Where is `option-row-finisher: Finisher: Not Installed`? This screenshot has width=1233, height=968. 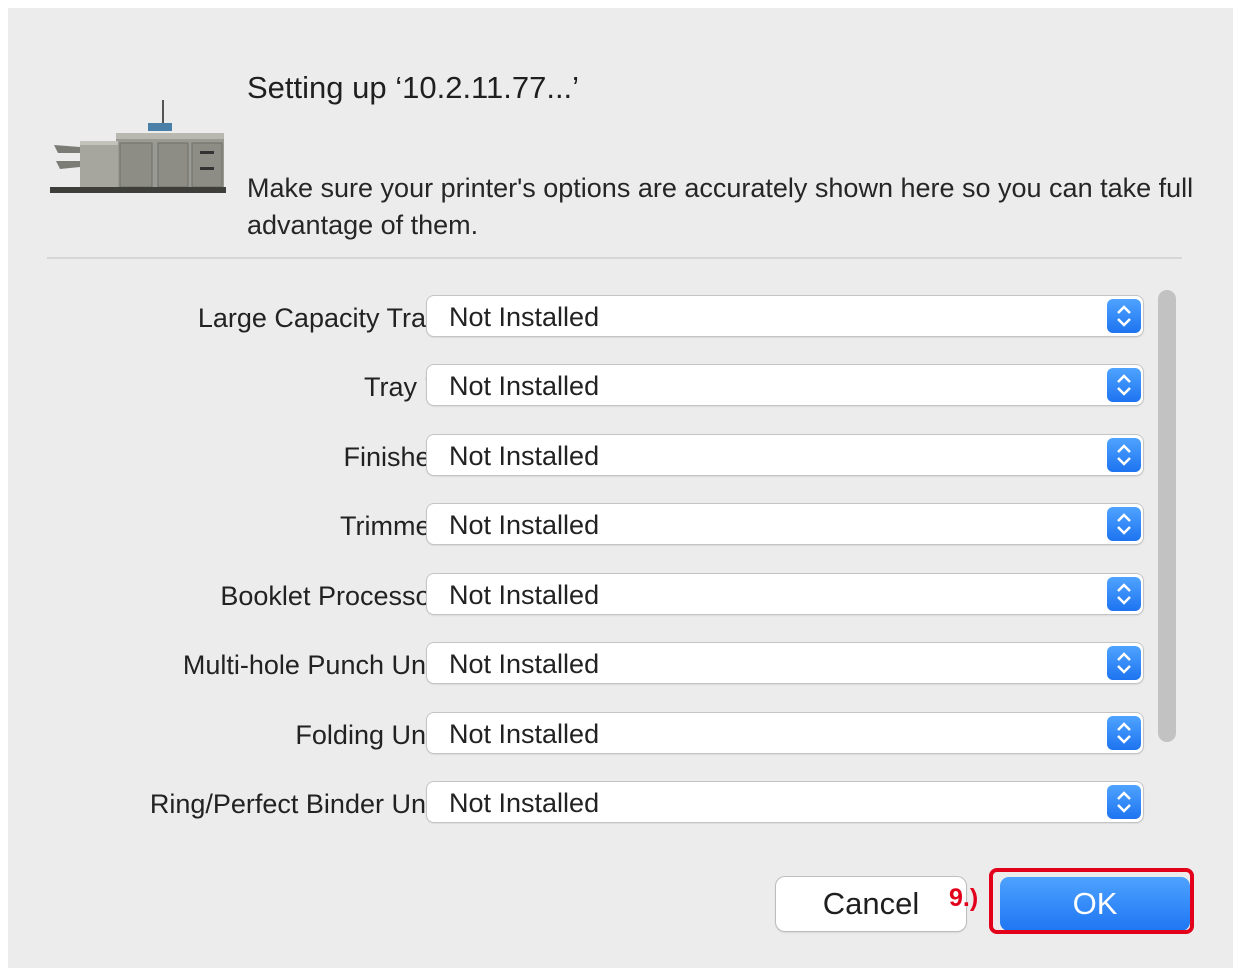
option-row-finisher: Finisher: Not Installed is located at coordinates (597, 457).